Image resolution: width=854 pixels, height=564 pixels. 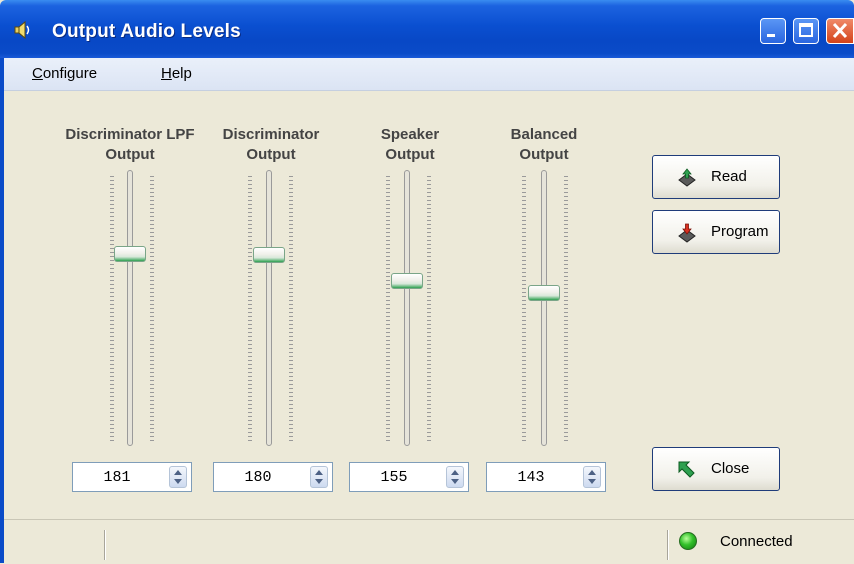 I want to click on discriminator-lpf-output-slider-track, so click(x=130, y=308).